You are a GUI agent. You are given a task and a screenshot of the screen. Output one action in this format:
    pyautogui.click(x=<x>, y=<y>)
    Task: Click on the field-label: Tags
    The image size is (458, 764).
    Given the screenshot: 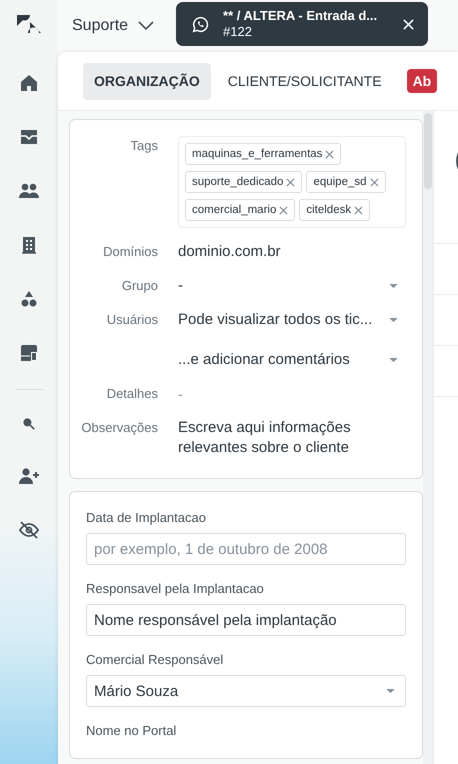 What is the action you would take?
    pyautogui.click(x=144, y=146)
    